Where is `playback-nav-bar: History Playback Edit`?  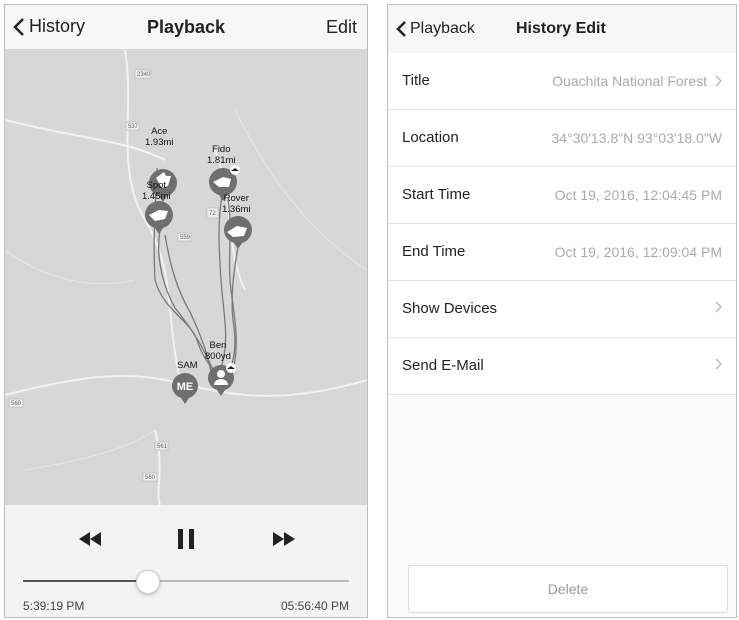 playback-nav-bar: History Playback Edit is located at coordinates (186, 27).